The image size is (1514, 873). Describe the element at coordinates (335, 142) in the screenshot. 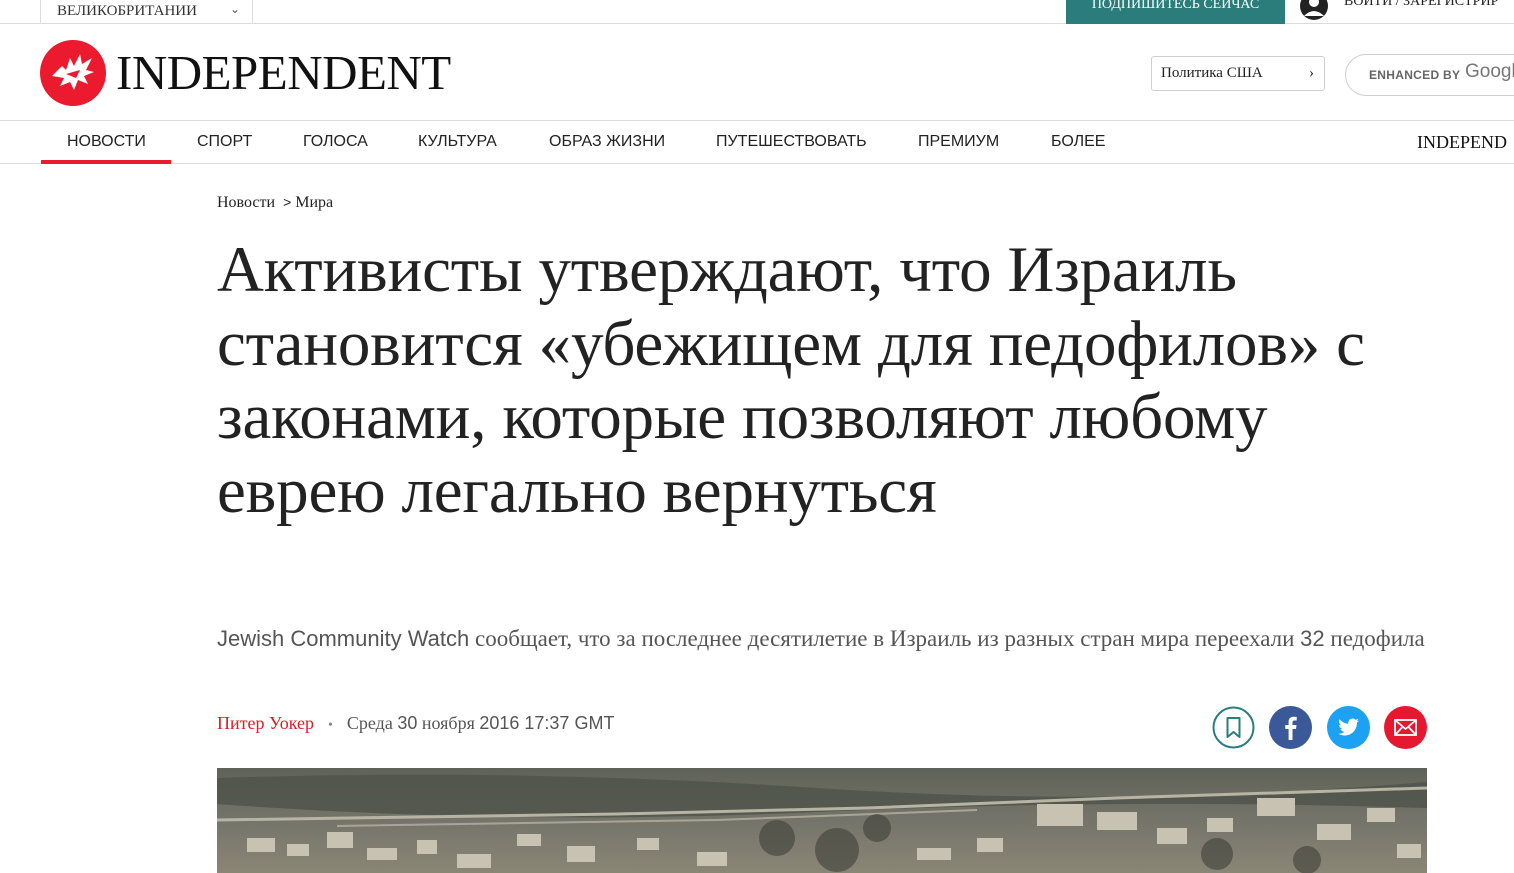

I see `nav-item-voices: ГОЛОСА` at that location.